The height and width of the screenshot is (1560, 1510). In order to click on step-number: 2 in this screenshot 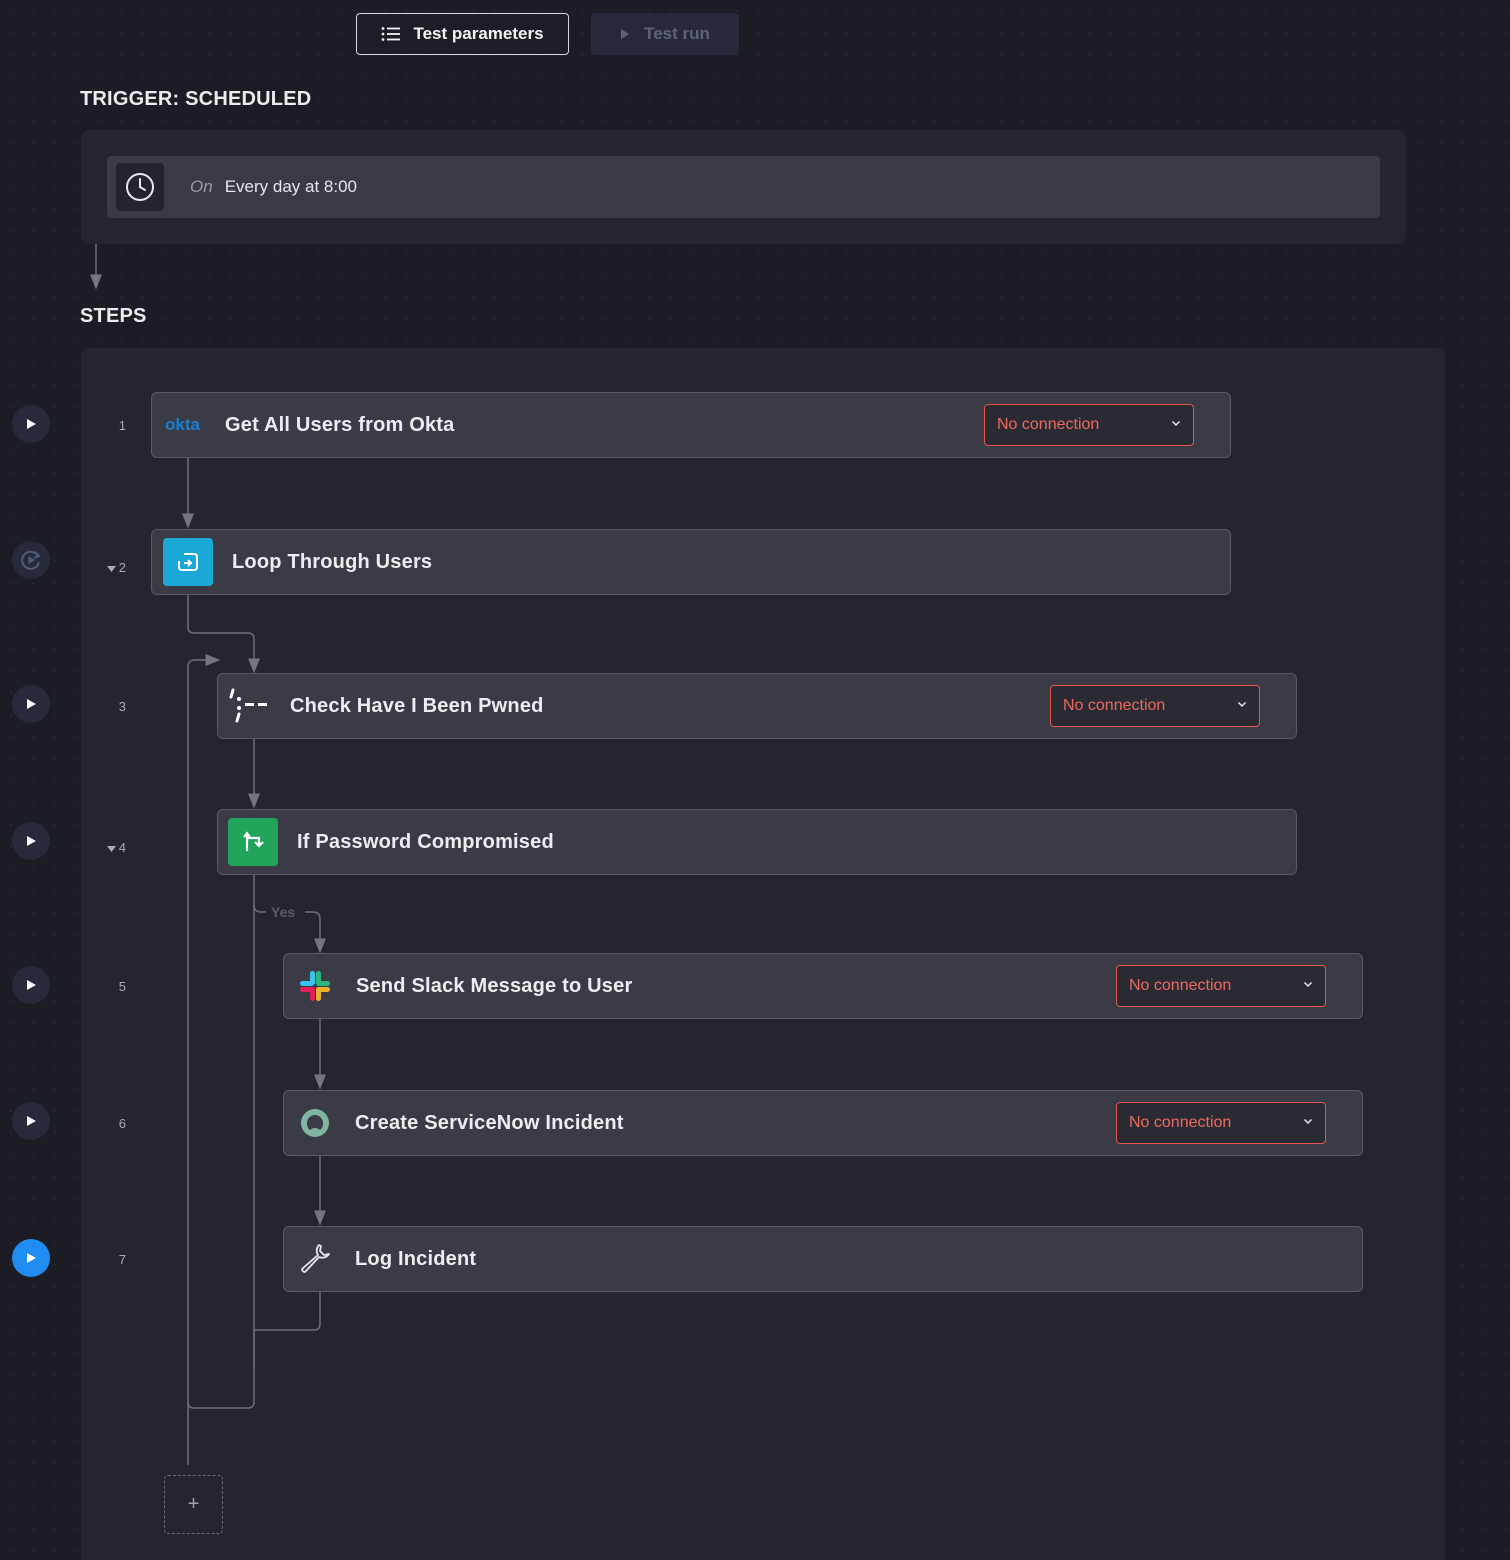, I will do `click(106, 567)`.